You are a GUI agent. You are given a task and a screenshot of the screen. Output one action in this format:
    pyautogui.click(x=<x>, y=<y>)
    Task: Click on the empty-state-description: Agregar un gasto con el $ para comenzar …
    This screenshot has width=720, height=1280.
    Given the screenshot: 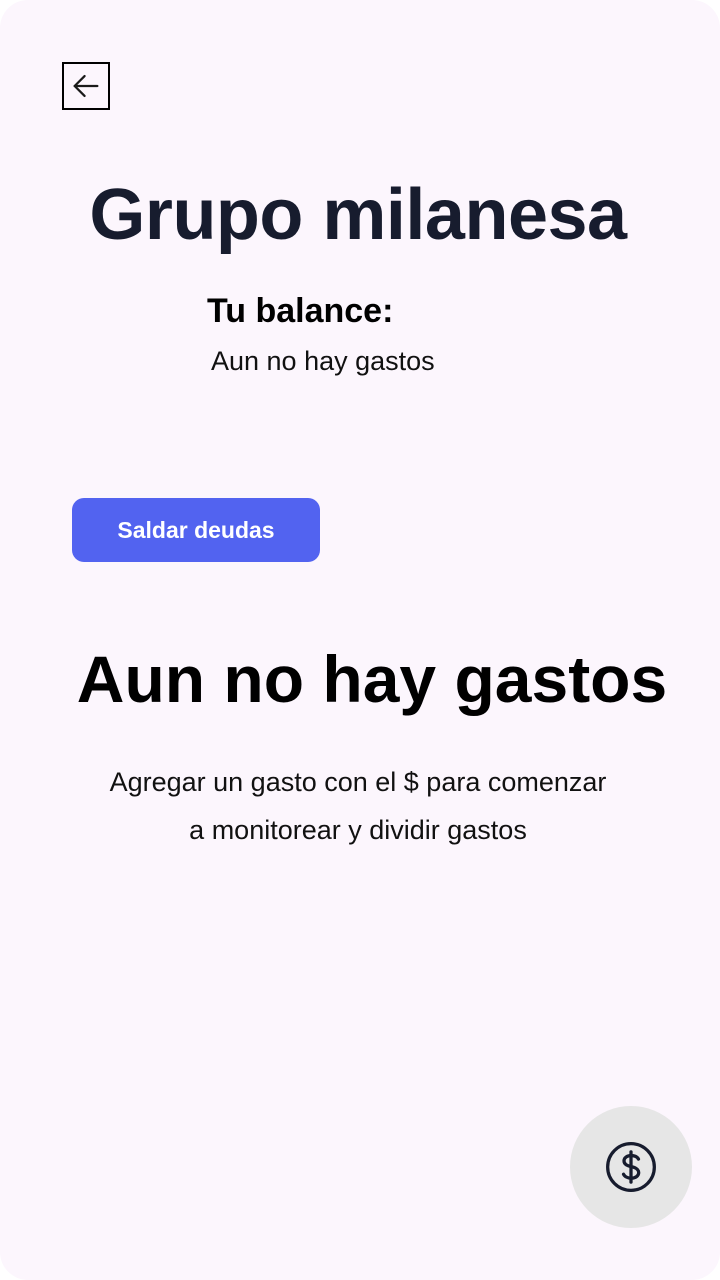 What is the action you would take?
    pyautogui.click(x=358, y=806)
    